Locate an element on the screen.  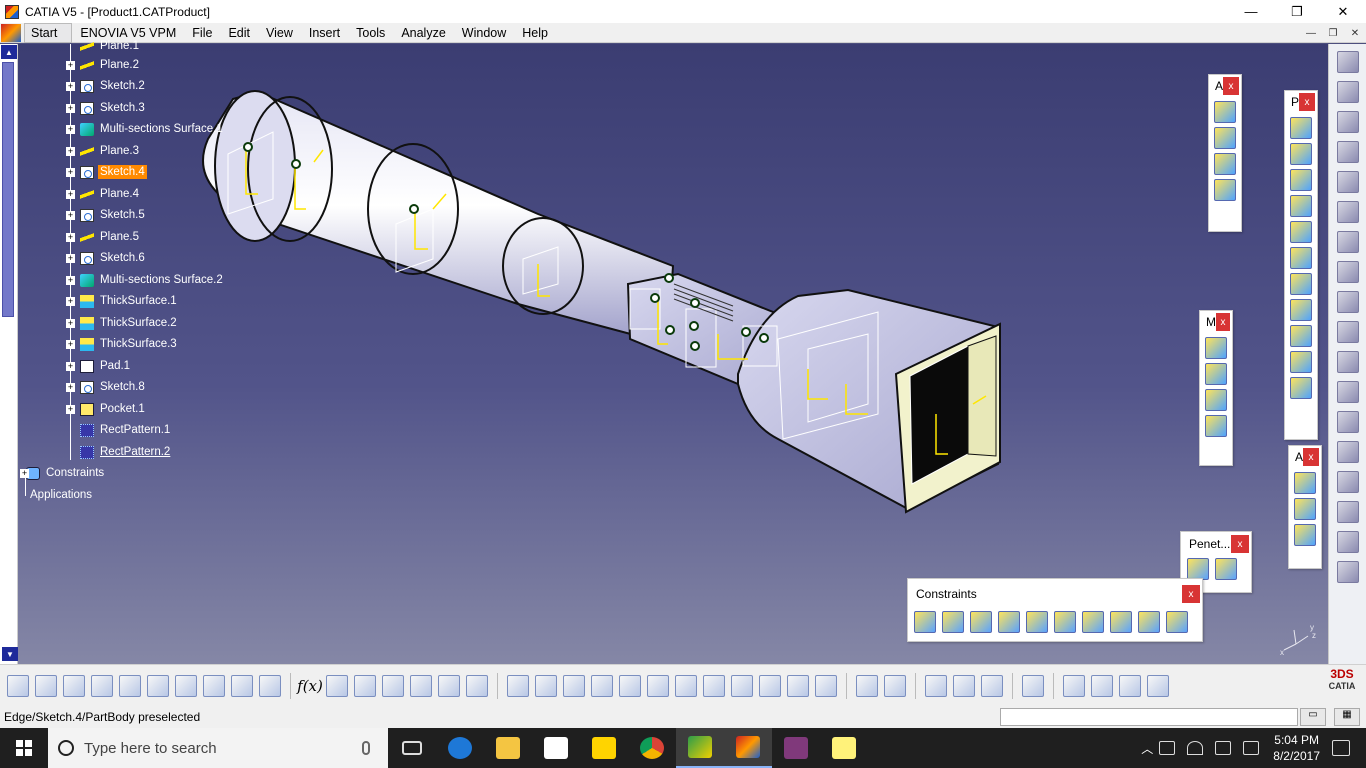
taskbar-file-explorer is located at coordinates (508, 748).